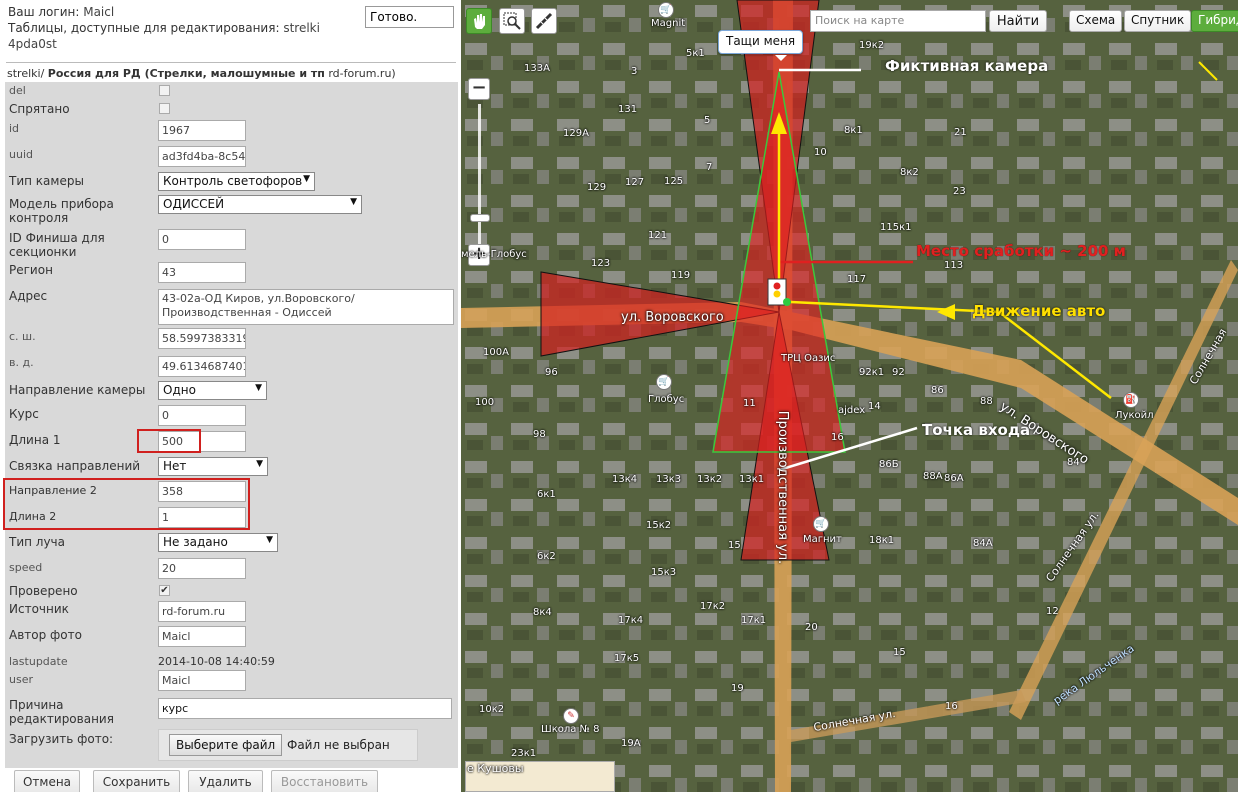 The height and width of the screenshot is (792, 1238). What do you see at coordinates (37, 542) in the screenshot?
I see `beam-type-label: Тип луча` at bounding box center [37, 542].